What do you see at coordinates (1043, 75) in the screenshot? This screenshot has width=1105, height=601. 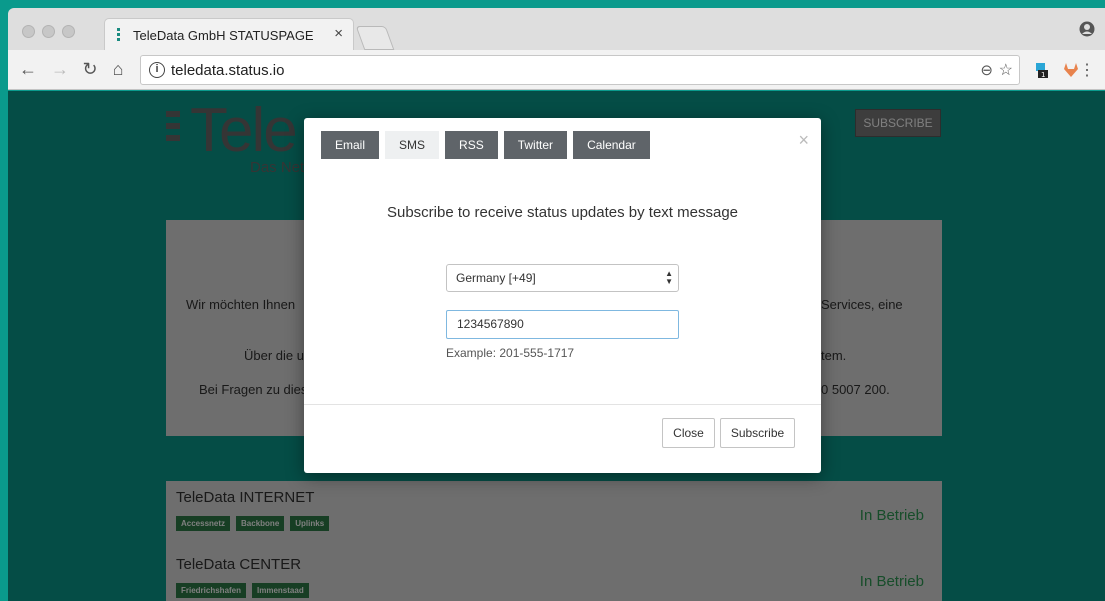 I see `svg-text: 1` at bounding box center [1043, 75].